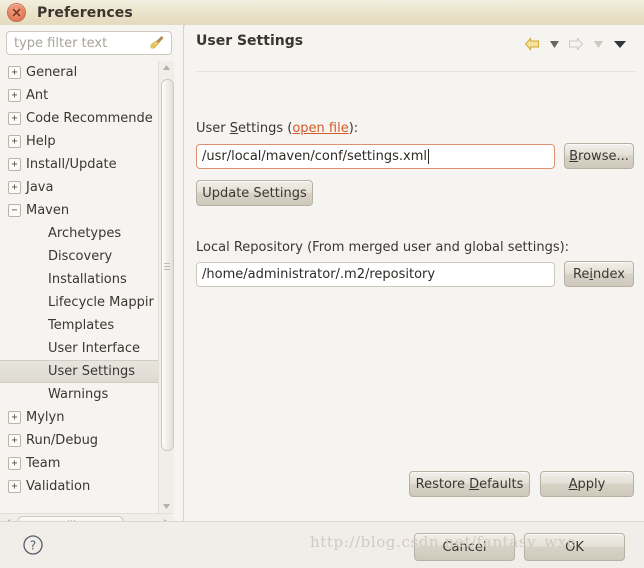 This screenshot has width=644, height=568. What do you see at coordinates (40, 187) in the screenshot?
I see `sidebar-item-label: Java` at bounding box center [40, 187].